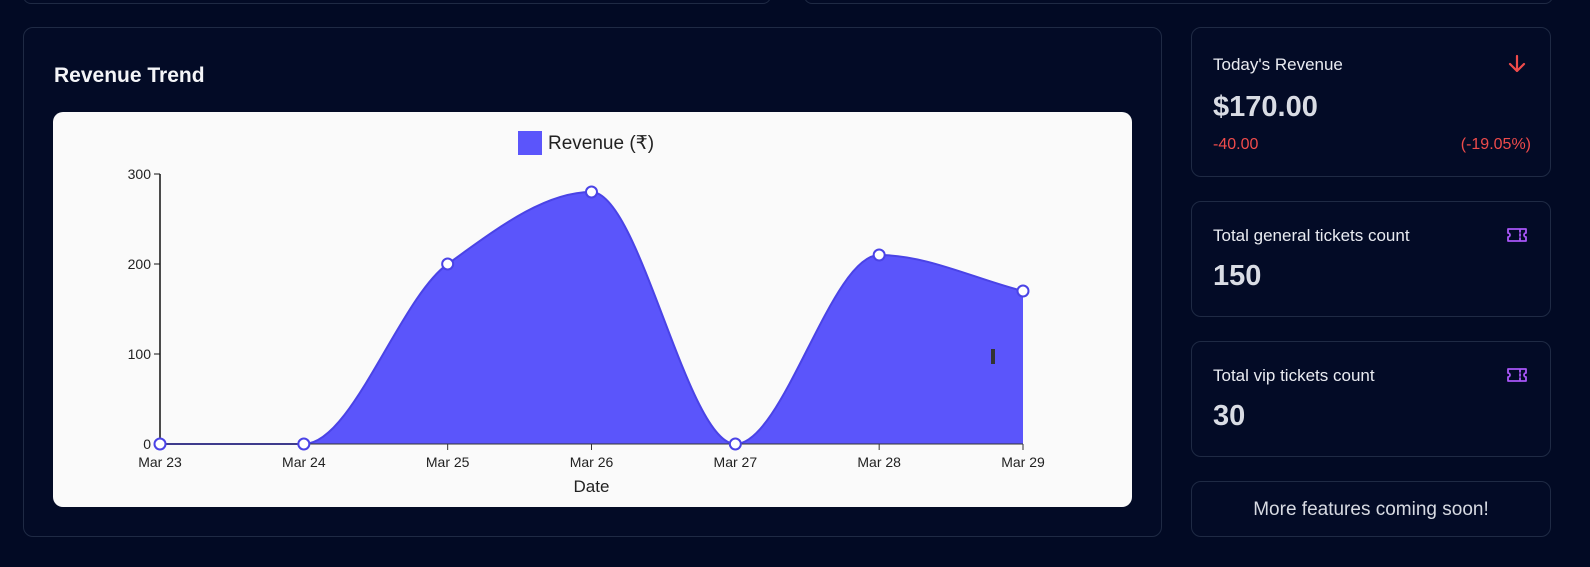 This screenshot has width=1590, height=567. What do you see at coordinates (1265, 107) in the screenshot?
I see `todays-revenue-value: $170.00` at bounding box center [1265, 107].